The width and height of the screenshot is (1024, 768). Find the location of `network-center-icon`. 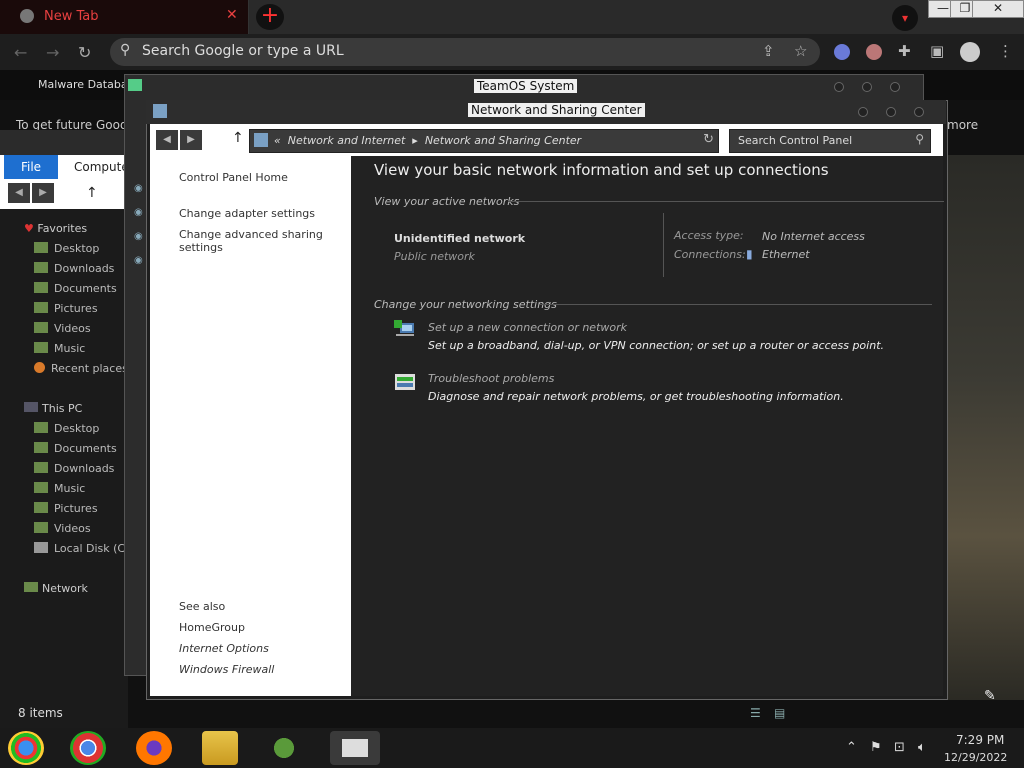

network-center-icon is located at coordinates (160, 111).